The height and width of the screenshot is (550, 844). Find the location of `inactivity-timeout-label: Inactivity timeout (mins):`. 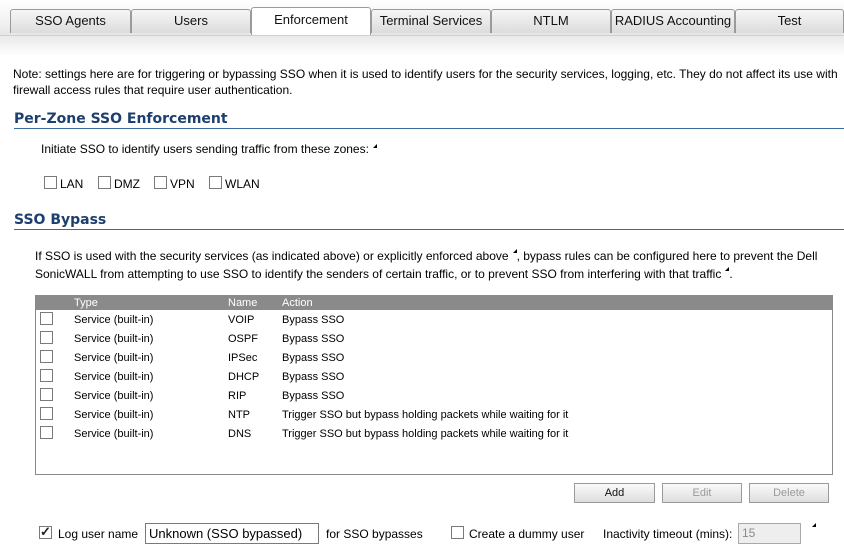

inactivity-timeout-label: Inactivity timeout (mins): is located at coordinates (668, 534).